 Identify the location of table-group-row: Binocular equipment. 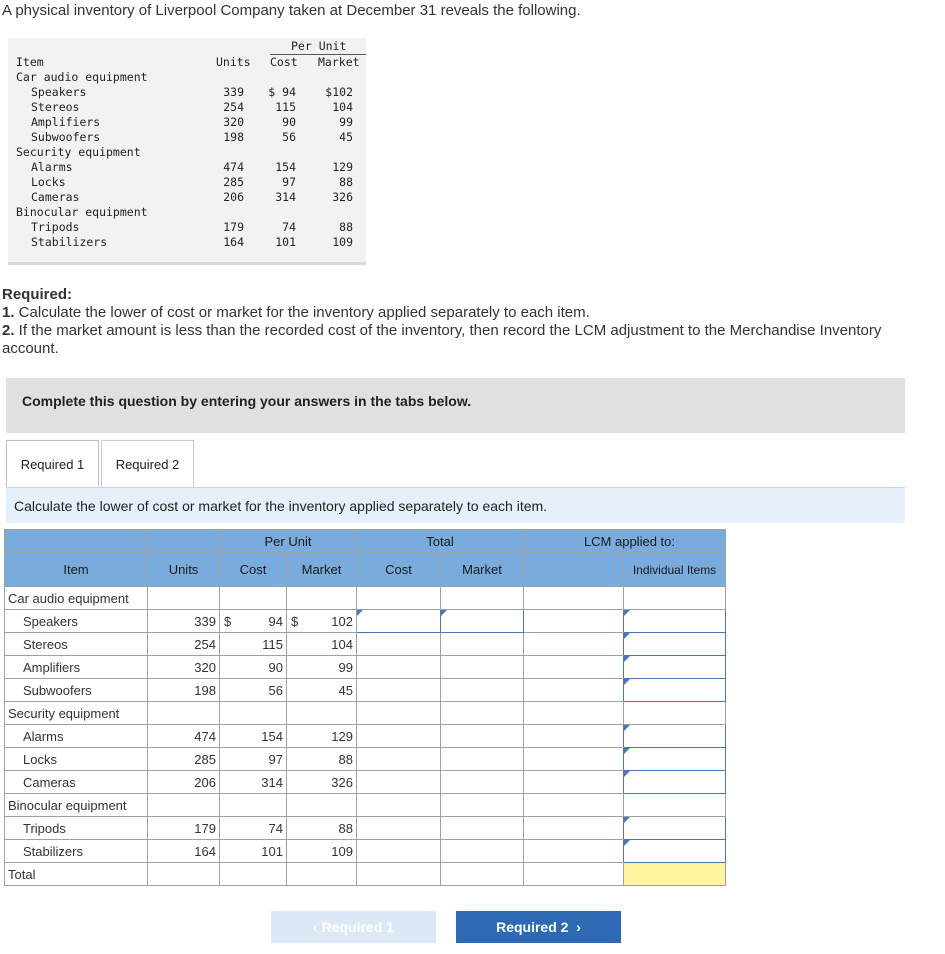
(365, 805).